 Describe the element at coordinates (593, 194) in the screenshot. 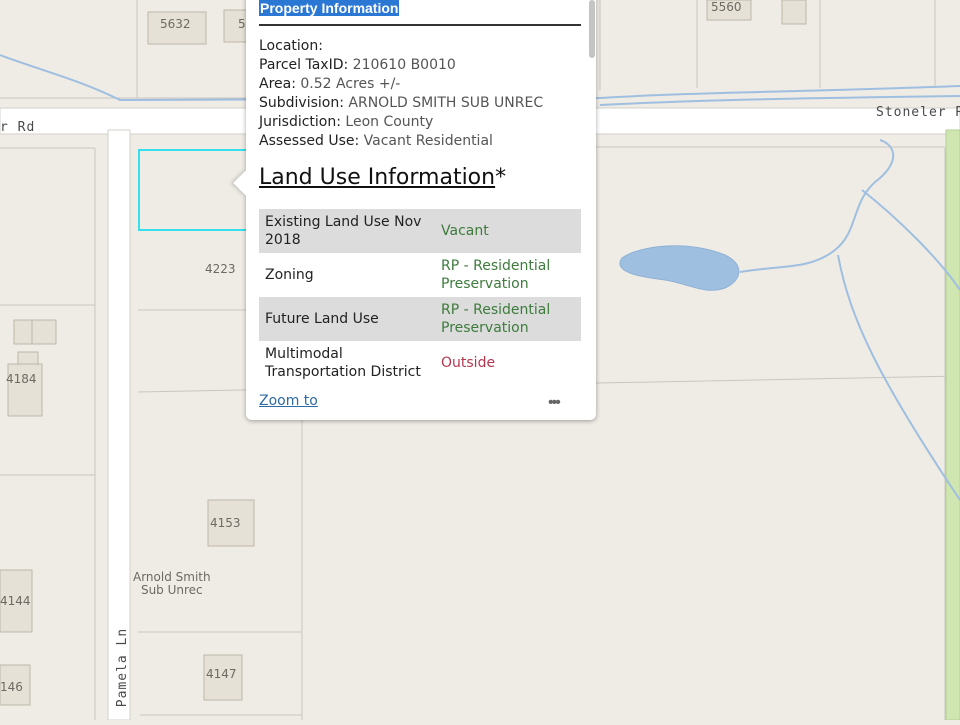

I see `popup-scrollbar` at that location.